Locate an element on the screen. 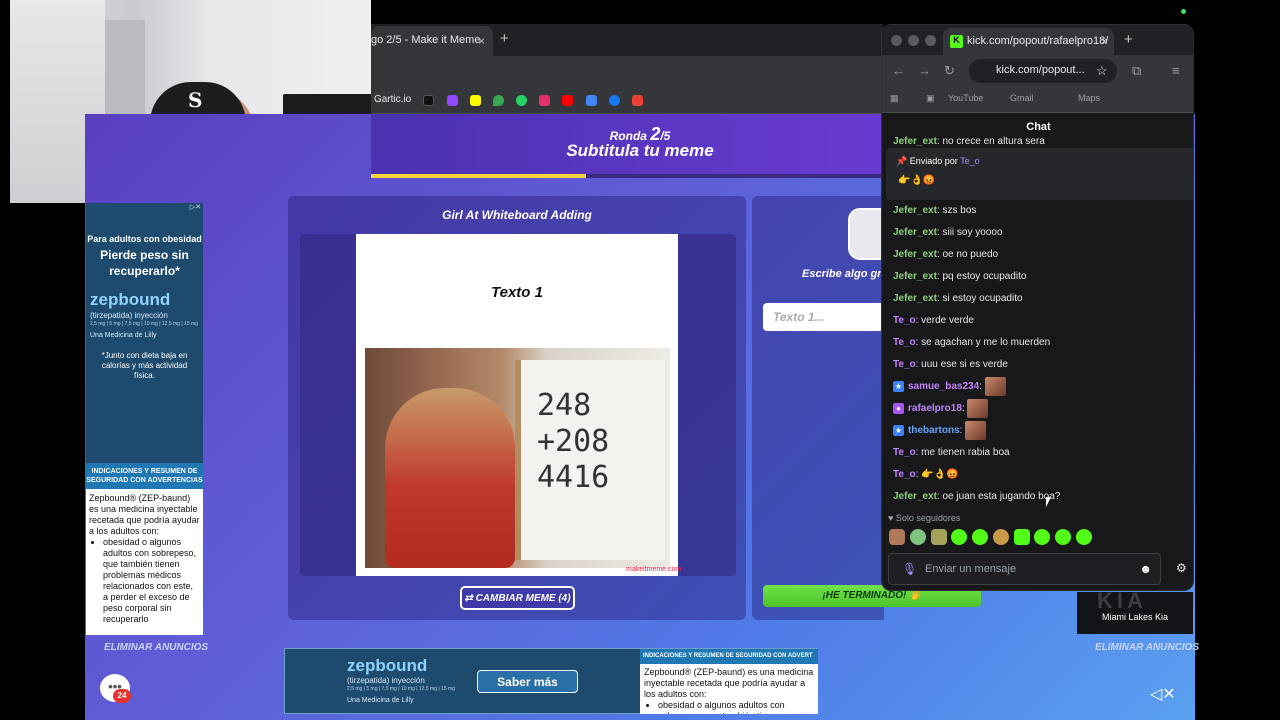 The width and height of the screenshot is (1280, 720). snapchat-icon is located at coordinates (475, 100).